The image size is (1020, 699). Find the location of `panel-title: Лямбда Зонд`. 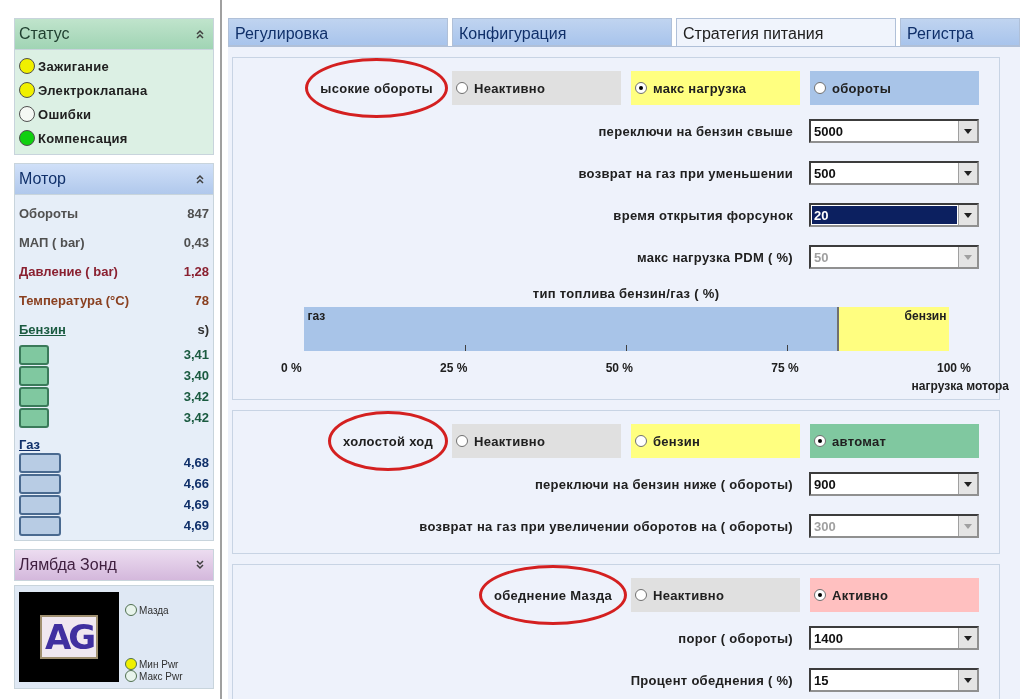

panel-title: Лямбда Зонд is located at coordinates (68, 565).